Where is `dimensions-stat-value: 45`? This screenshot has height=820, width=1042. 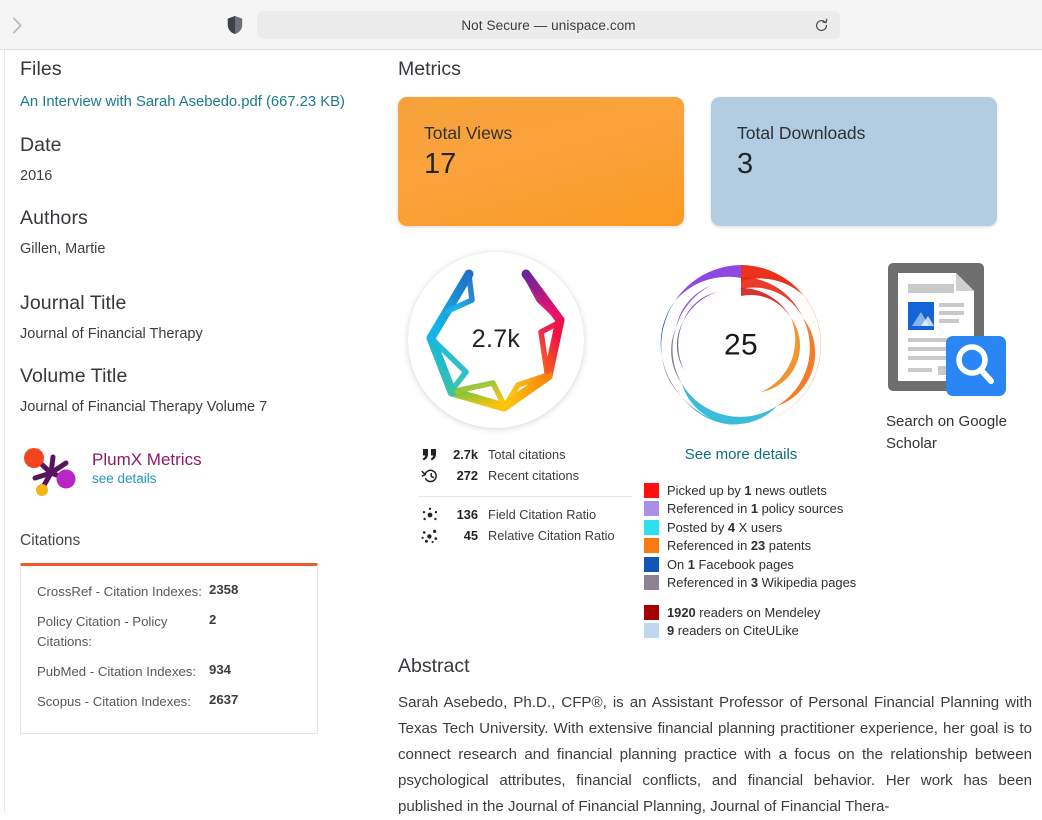 dimensions-stat-value: 45 is located at coordinates (470, 535).